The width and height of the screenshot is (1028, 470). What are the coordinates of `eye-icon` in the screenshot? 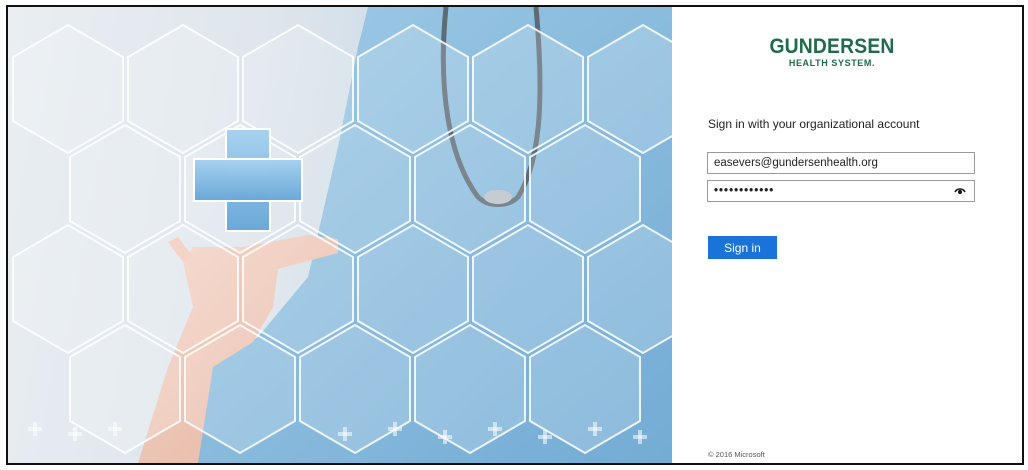 It's located at (960, 191).